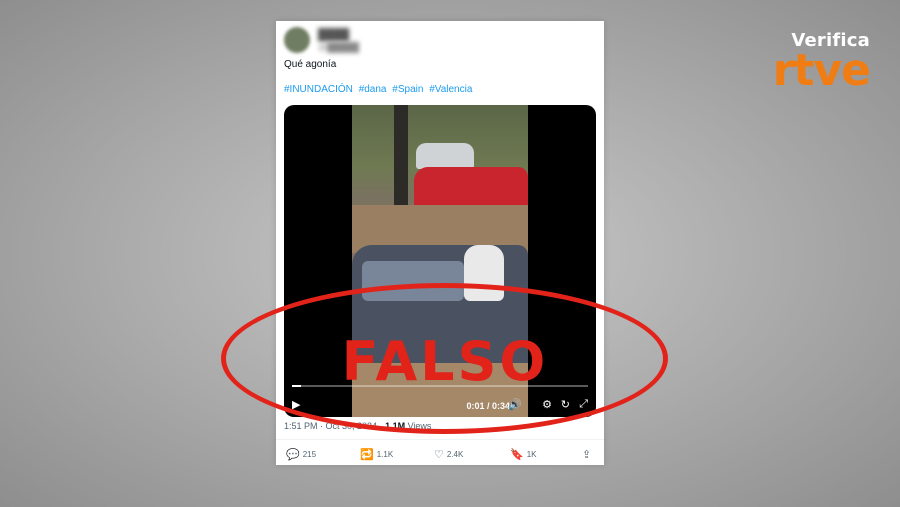  What do you see at coordinates (338, 47) in the screenshot?
I see `author-handle: @█████` at bounding box center [338, 47].